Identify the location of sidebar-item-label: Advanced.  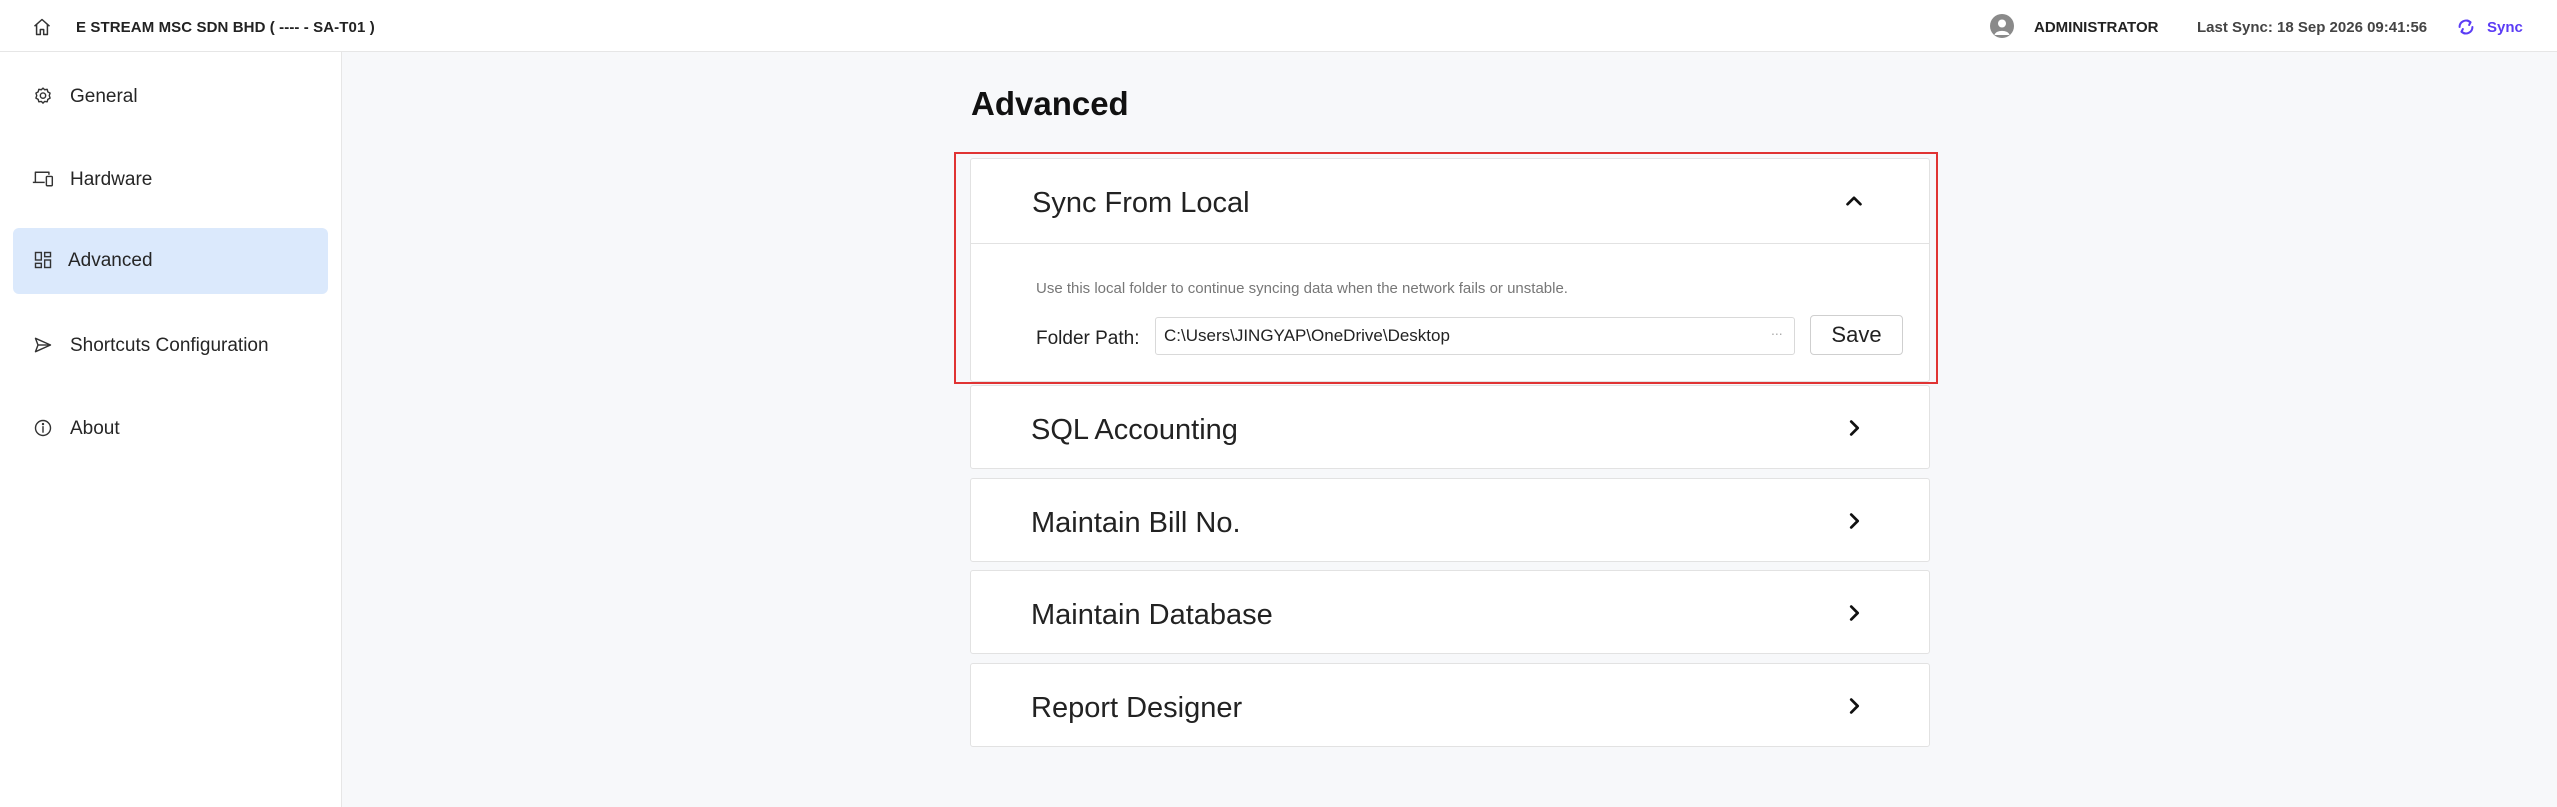
(110, 260).